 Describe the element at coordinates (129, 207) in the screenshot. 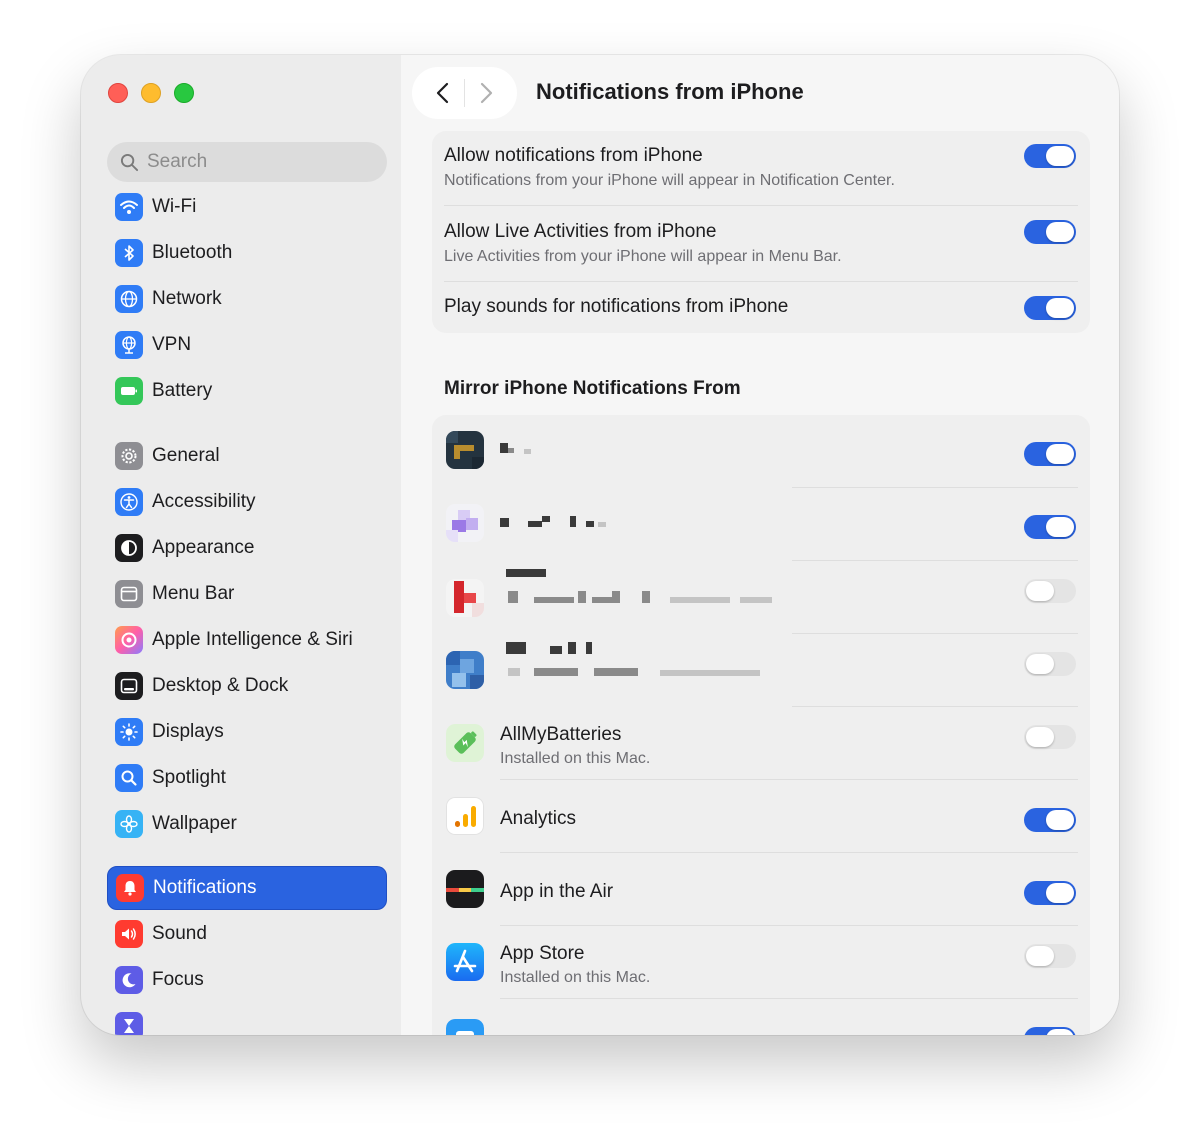

I see `wifi-icon` at that location.